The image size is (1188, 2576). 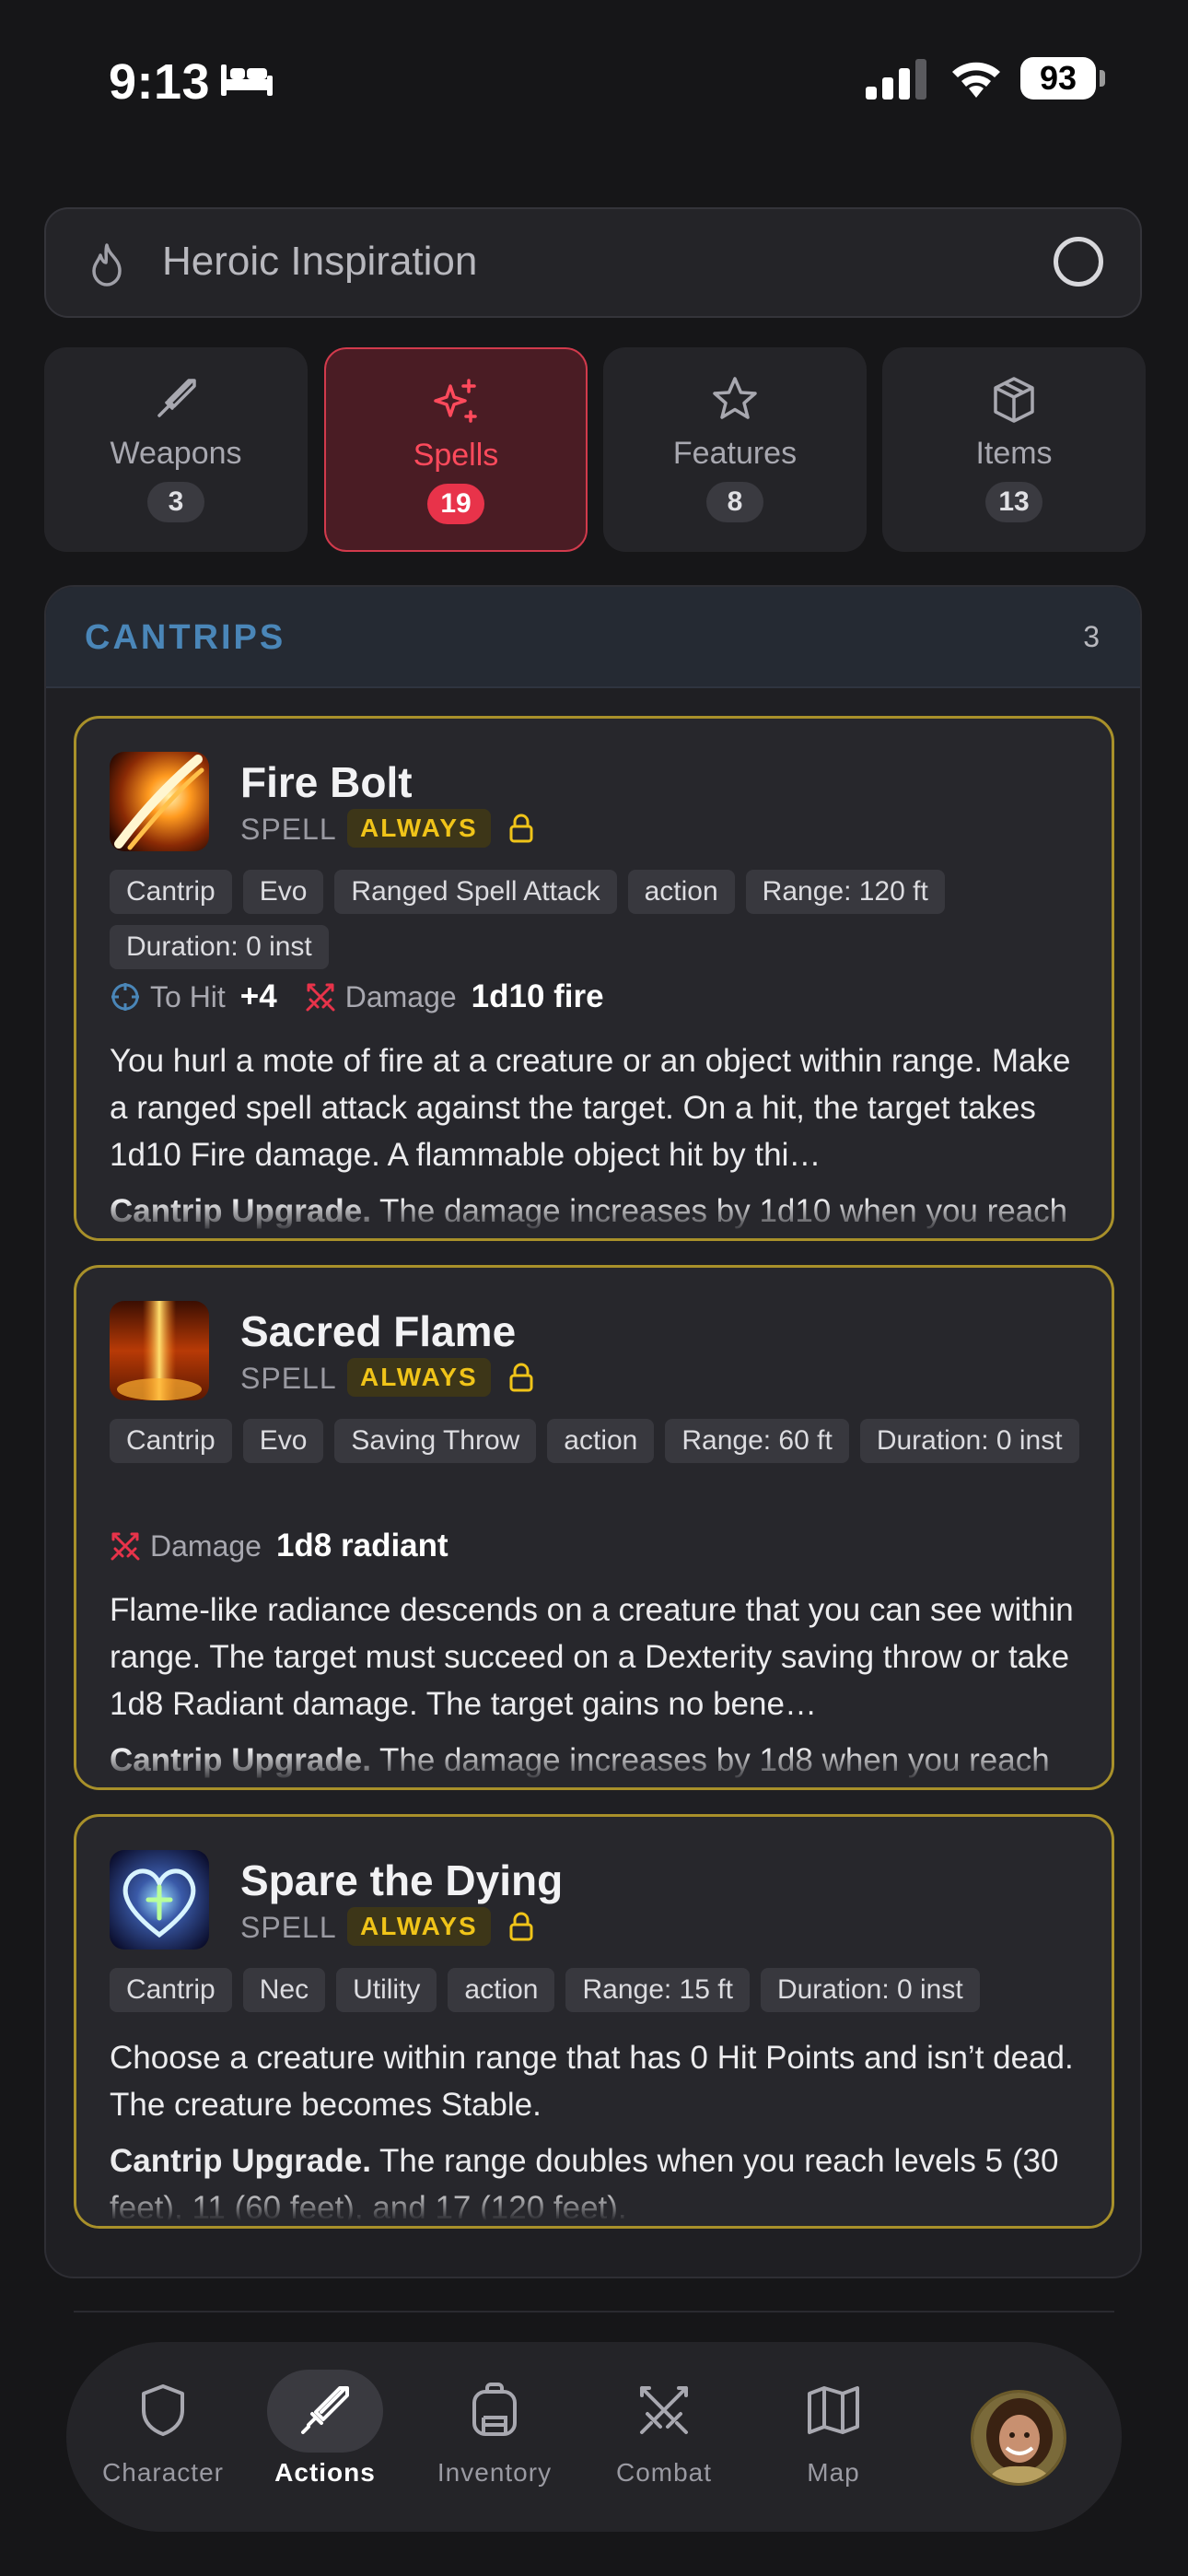 What do you see at coordinates (107, 265) in the screenshot?
I see `flame-icon` at bounding box center [107, 265].